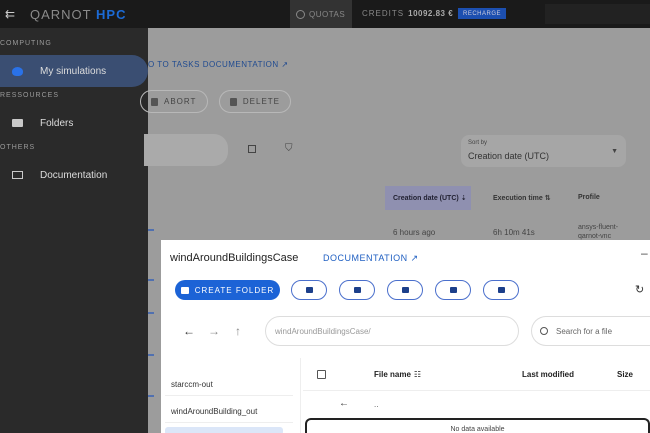 The image size is (650, 433). Describe the element at coordinates (644, 253) in the screenshot. I see `close-icon: –` at that location.